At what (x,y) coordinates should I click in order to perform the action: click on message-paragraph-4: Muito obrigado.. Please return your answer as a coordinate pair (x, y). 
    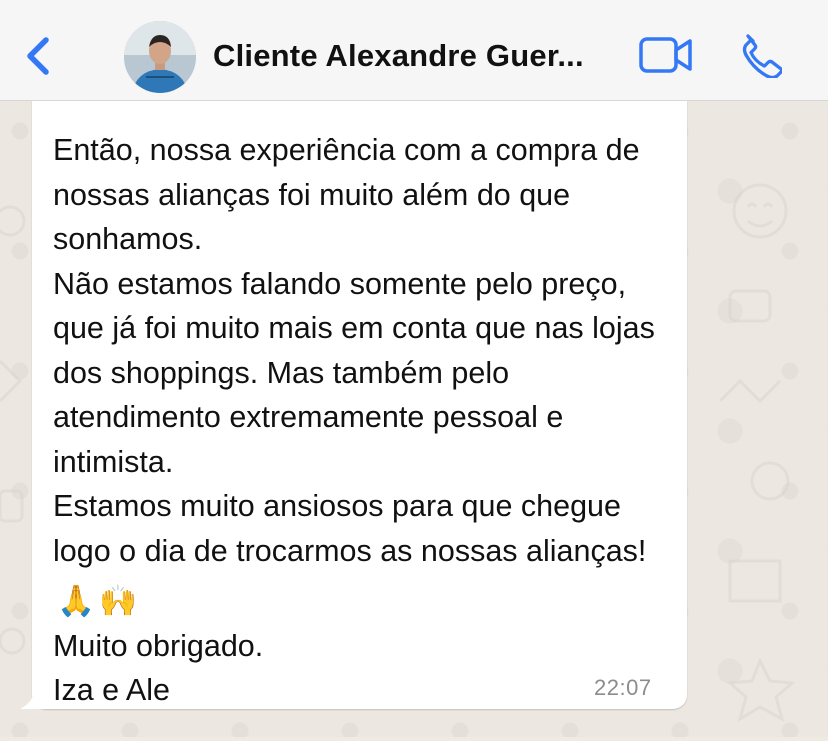
    Looking at the image, I should click on (158, 645).